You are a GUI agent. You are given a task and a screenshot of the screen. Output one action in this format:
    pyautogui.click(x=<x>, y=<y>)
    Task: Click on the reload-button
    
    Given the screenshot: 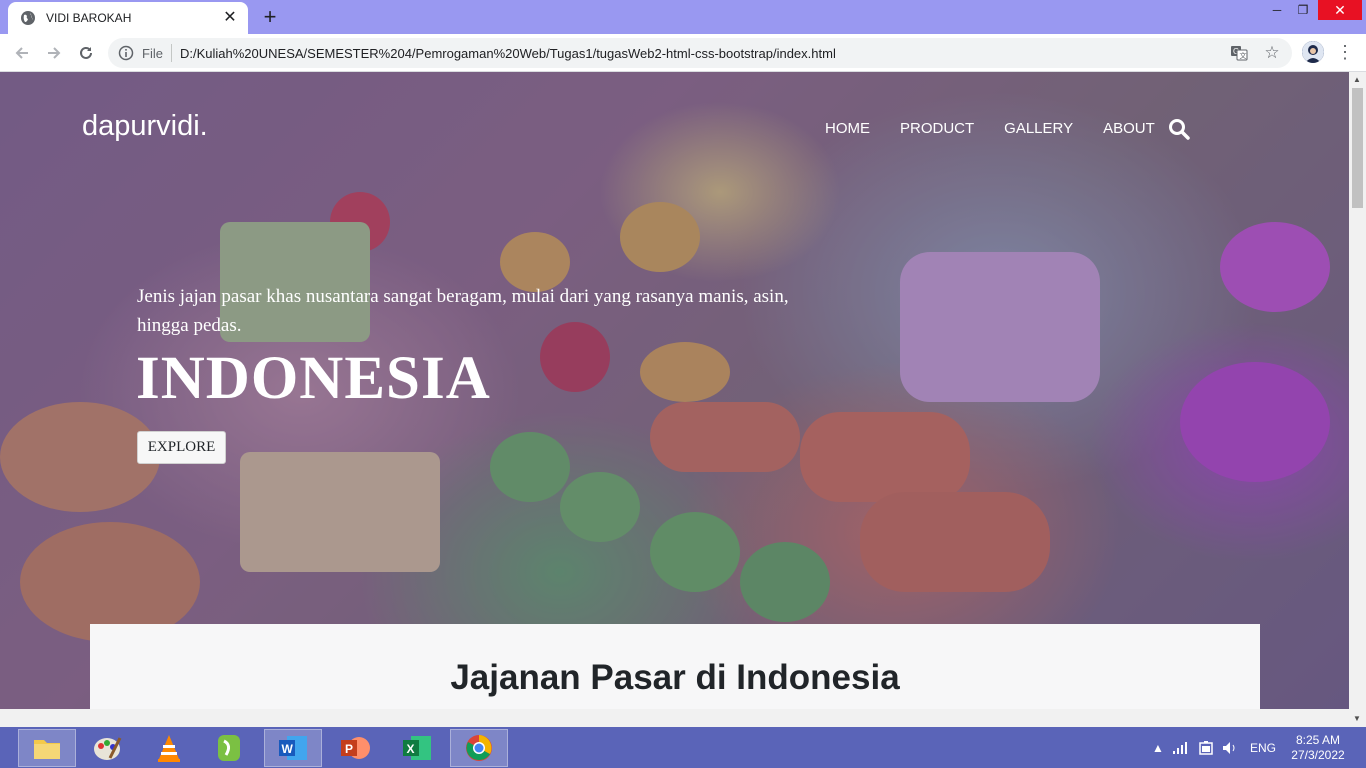 What is the action you would take?
    pyautogui.click(x=86, y=53)
    